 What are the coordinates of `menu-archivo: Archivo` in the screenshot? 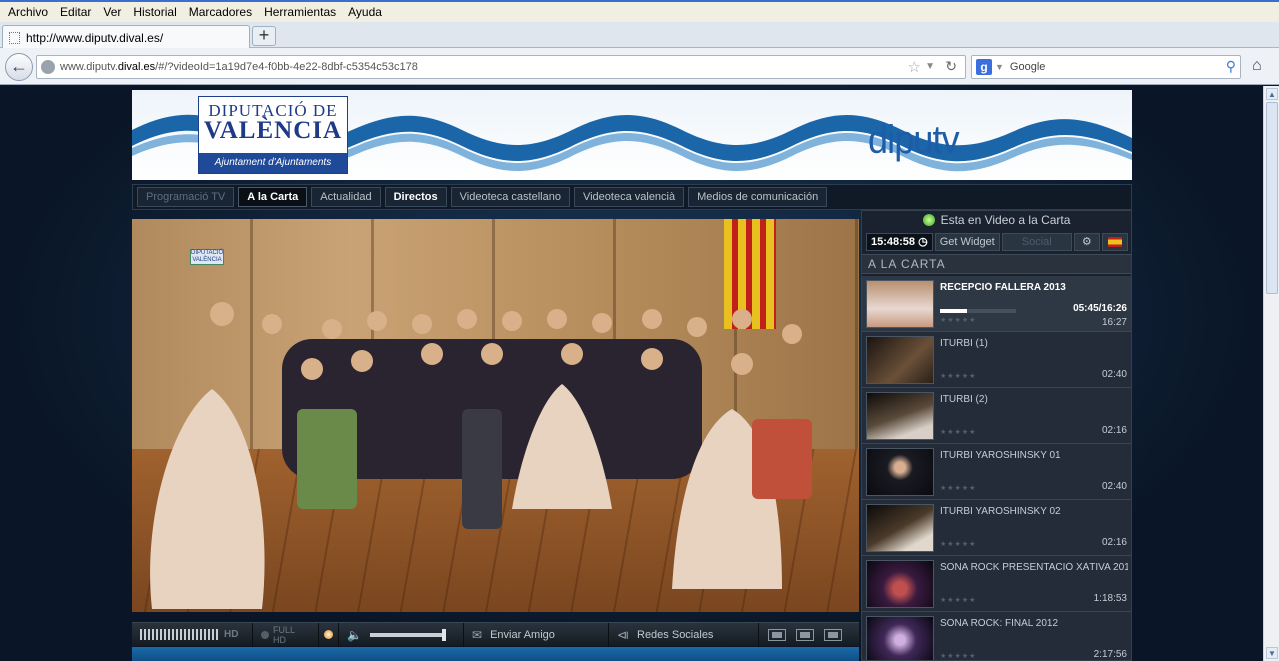 It's located at (30, 12).